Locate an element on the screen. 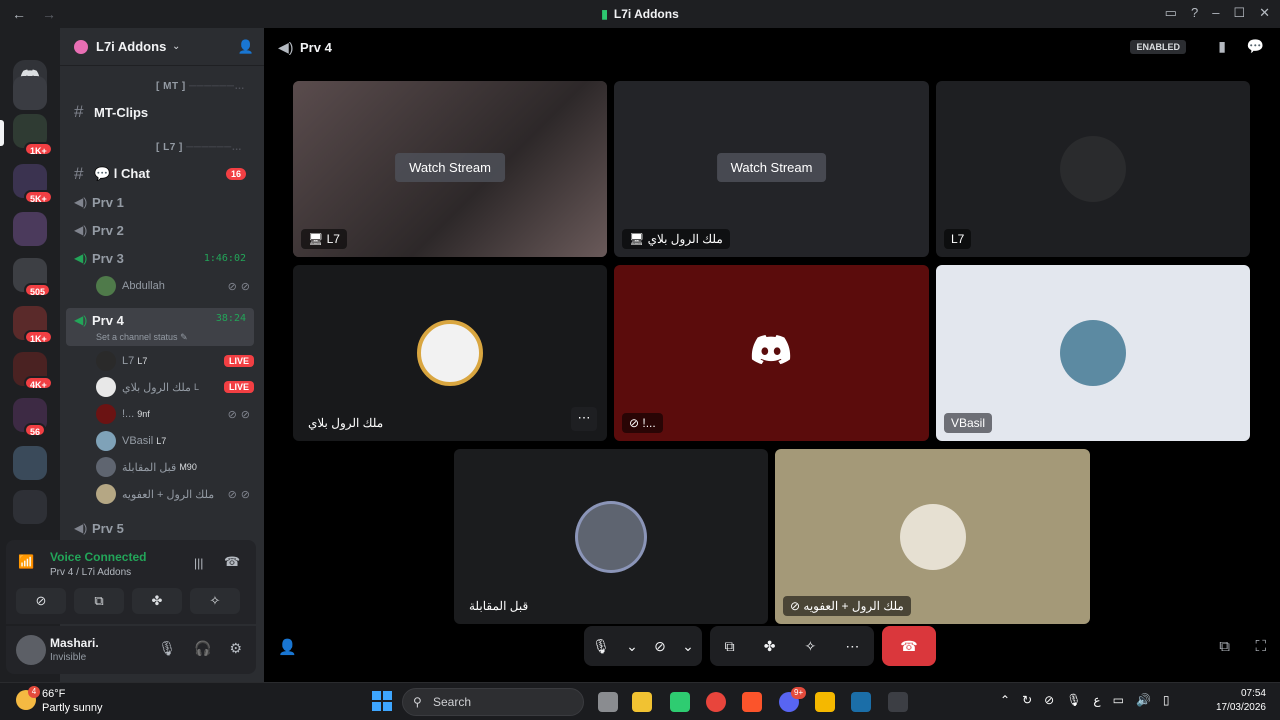  tile-label: ⊘ ملك الرول + العفويه is located at coordinates (847, 606).